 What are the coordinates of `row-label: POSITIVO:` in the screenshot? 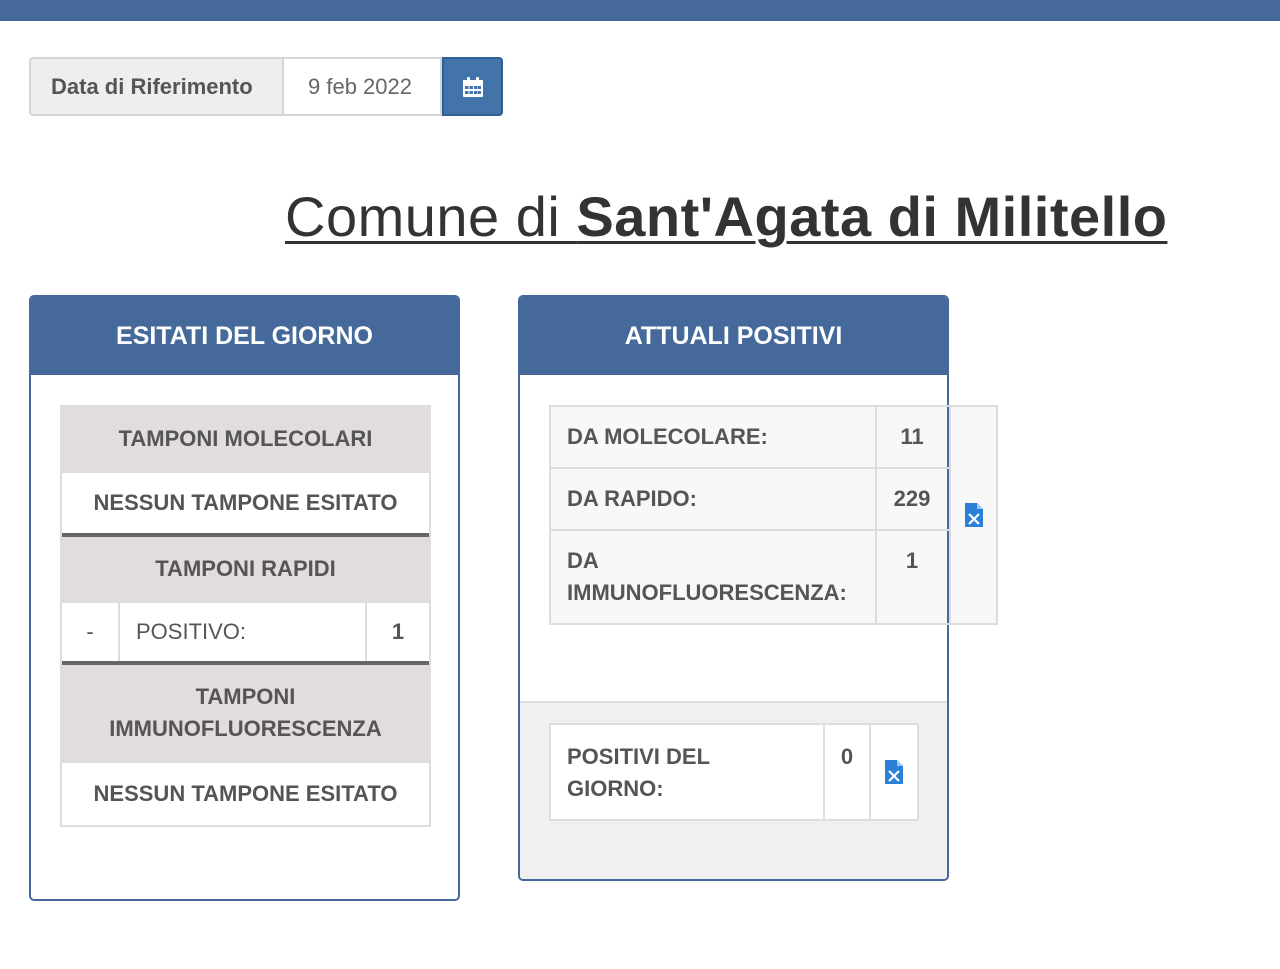 It's located at (243, 632).